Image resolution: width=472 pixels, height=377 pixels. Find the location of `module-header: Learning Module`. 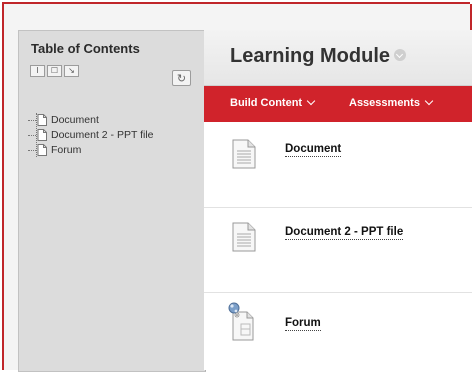

module-header: Learning Module is located at coordinates (338, 58).